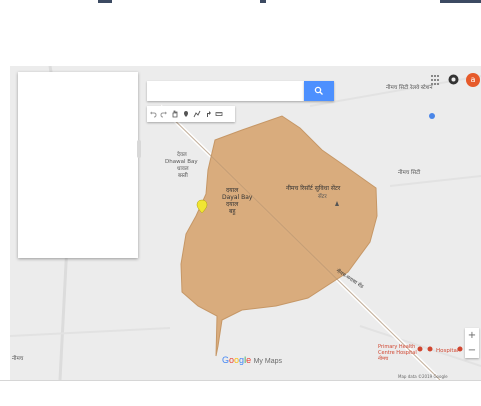  What do you see at coordinates (383, 359) in the screenshot?
I see `hospital-label-line: नीमच` at bounding box center [383, 359].